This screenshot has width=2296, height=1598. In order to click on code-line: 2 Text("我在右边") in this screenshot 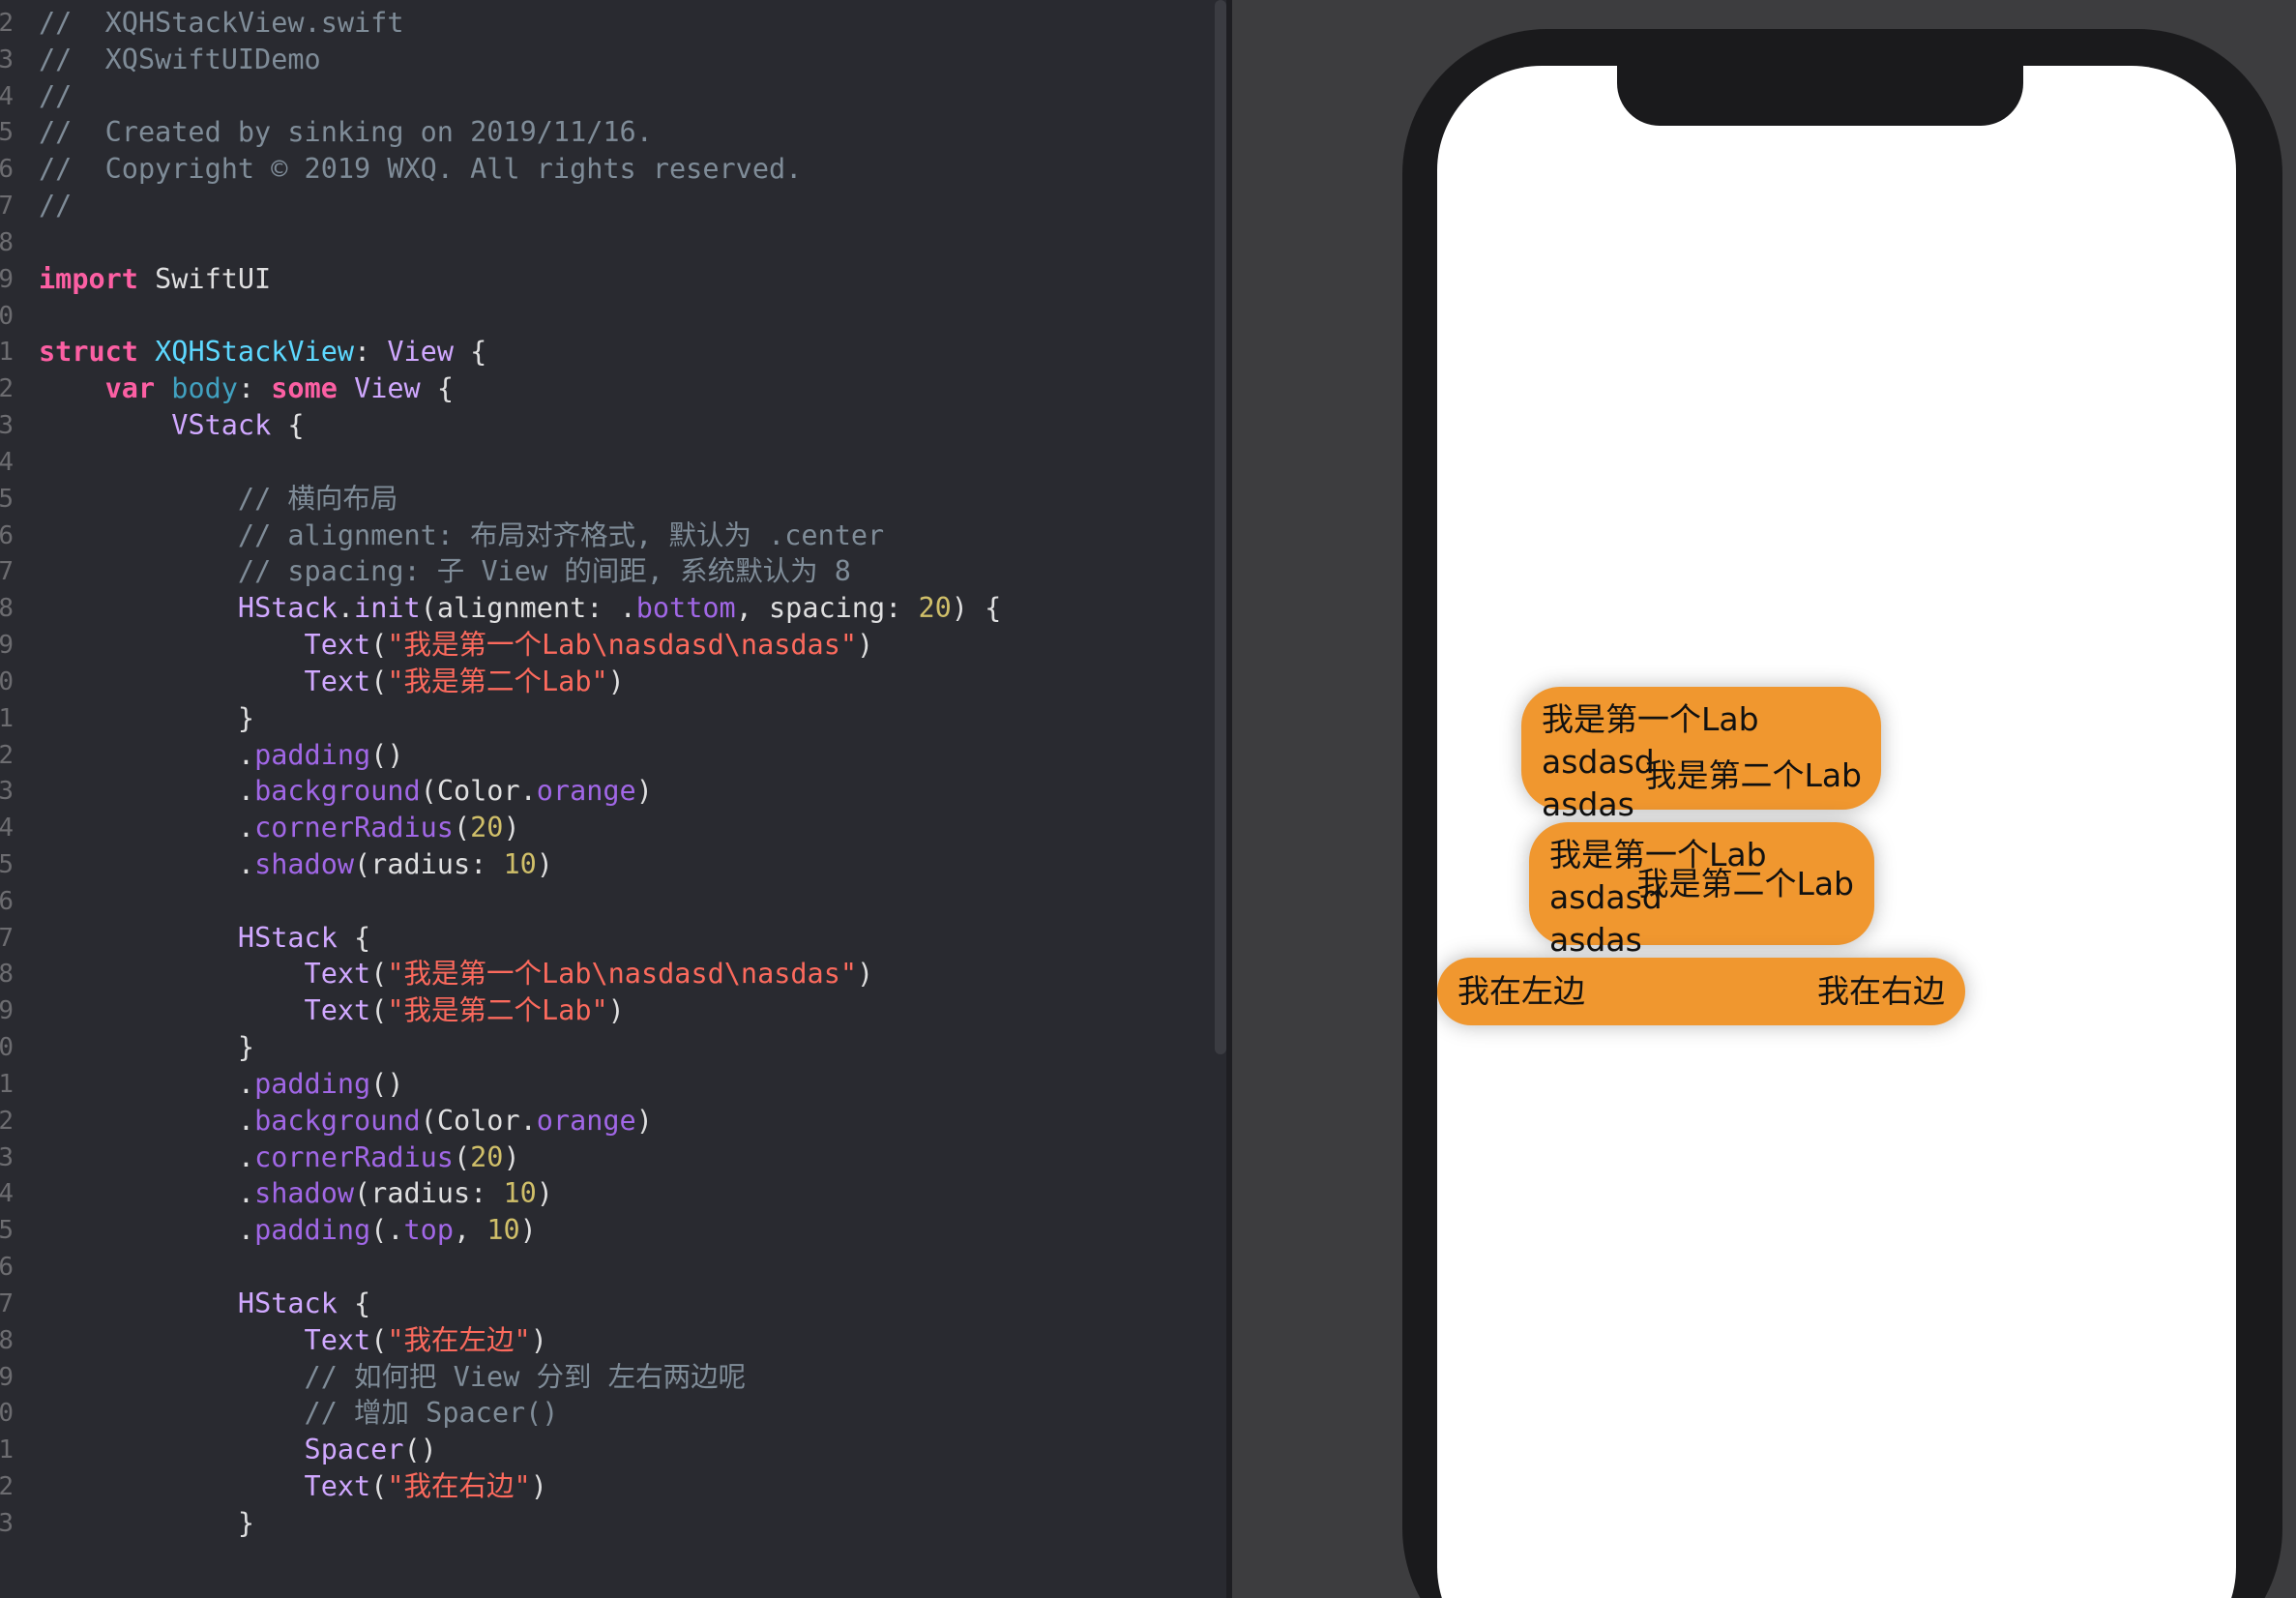, I will do `click(599, 1486)`.